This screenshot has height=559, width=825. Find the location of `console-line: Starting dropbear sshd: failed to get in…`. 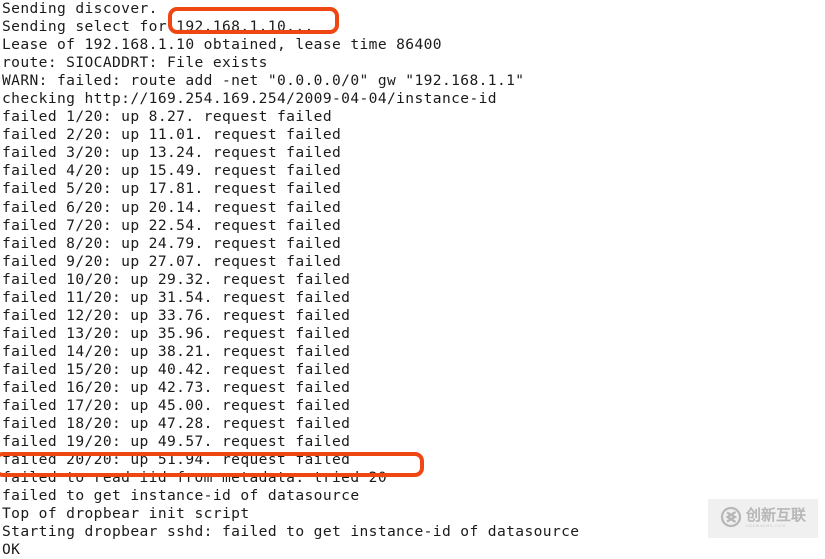

console-line: Starting dropbear sshd: failed to get in… is located at coordinates (291, 532).